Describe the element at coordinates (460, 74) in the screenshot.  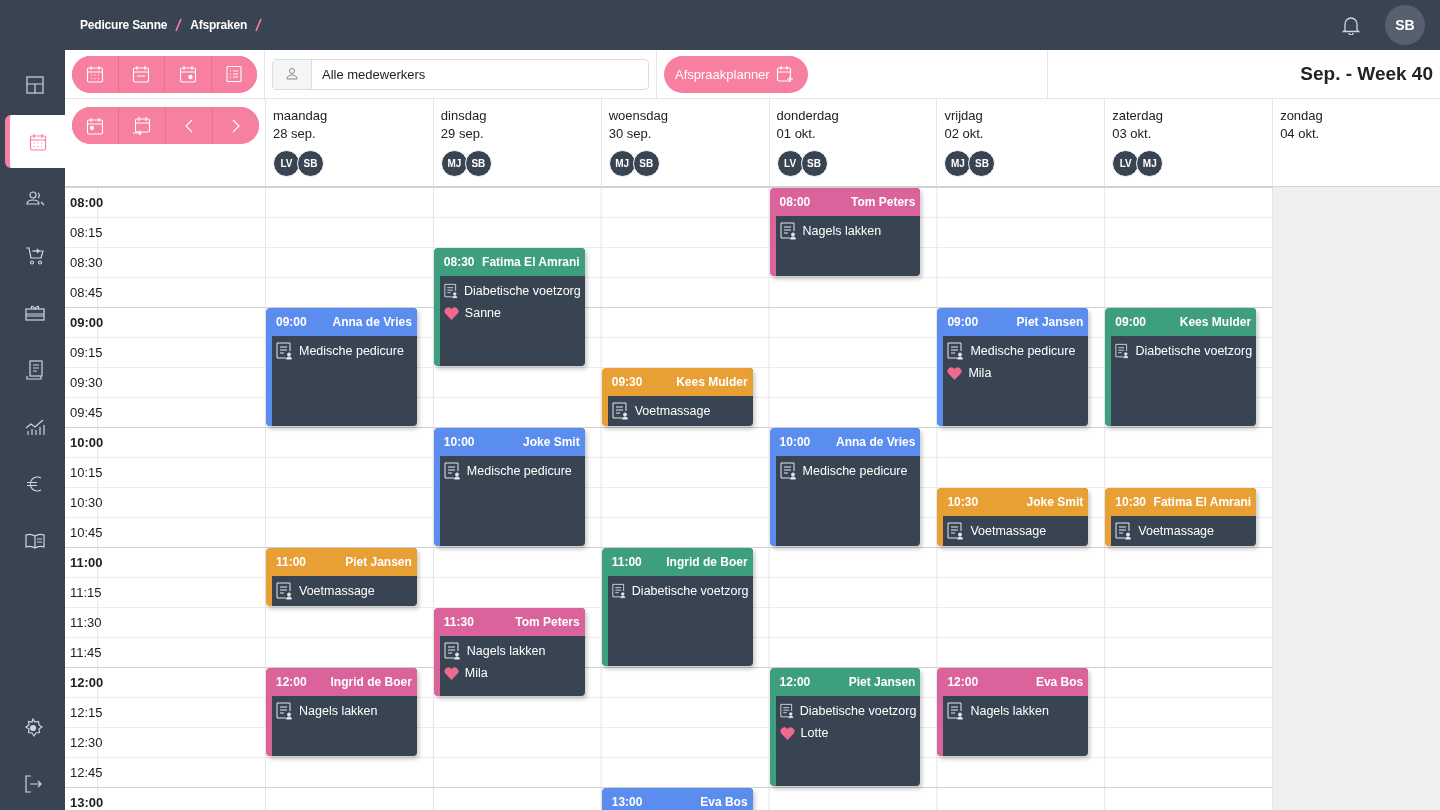
I see `employee-select: Alle medewerkers` at that location.